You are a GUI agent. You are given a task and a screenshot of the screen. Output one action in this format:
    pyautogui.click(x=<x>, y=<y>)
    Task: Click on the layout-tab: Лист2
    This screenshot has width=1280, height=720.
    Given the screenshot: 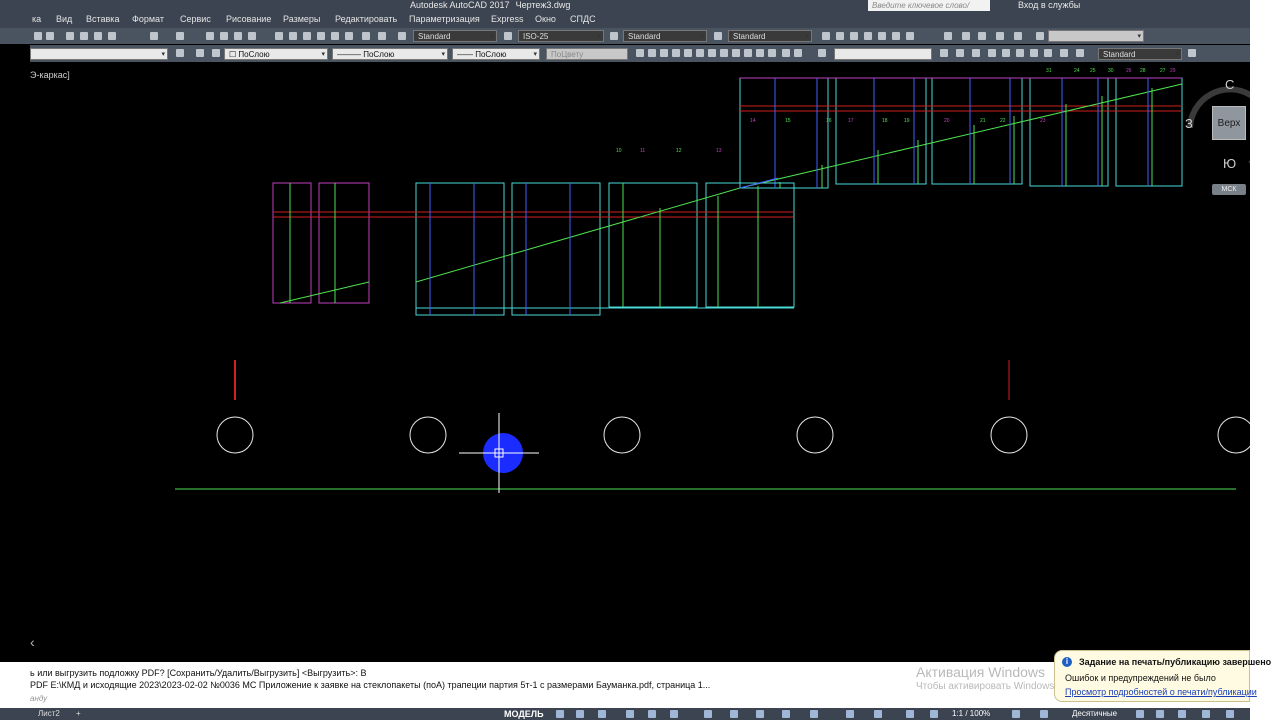 What is the action you would take?
    pyautogui.click(x=49, y=713)
    